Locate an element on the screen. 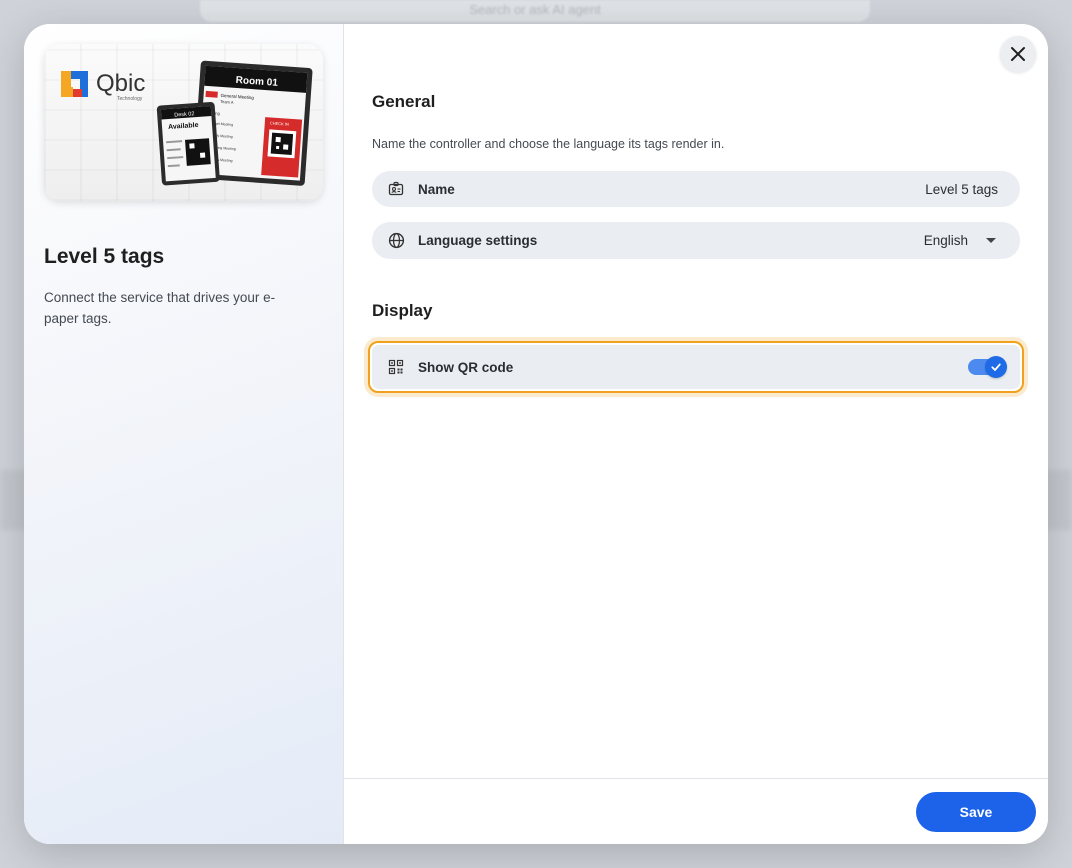  background-search-bar: Search or ask AI agent is located at coordinates (535, 11).